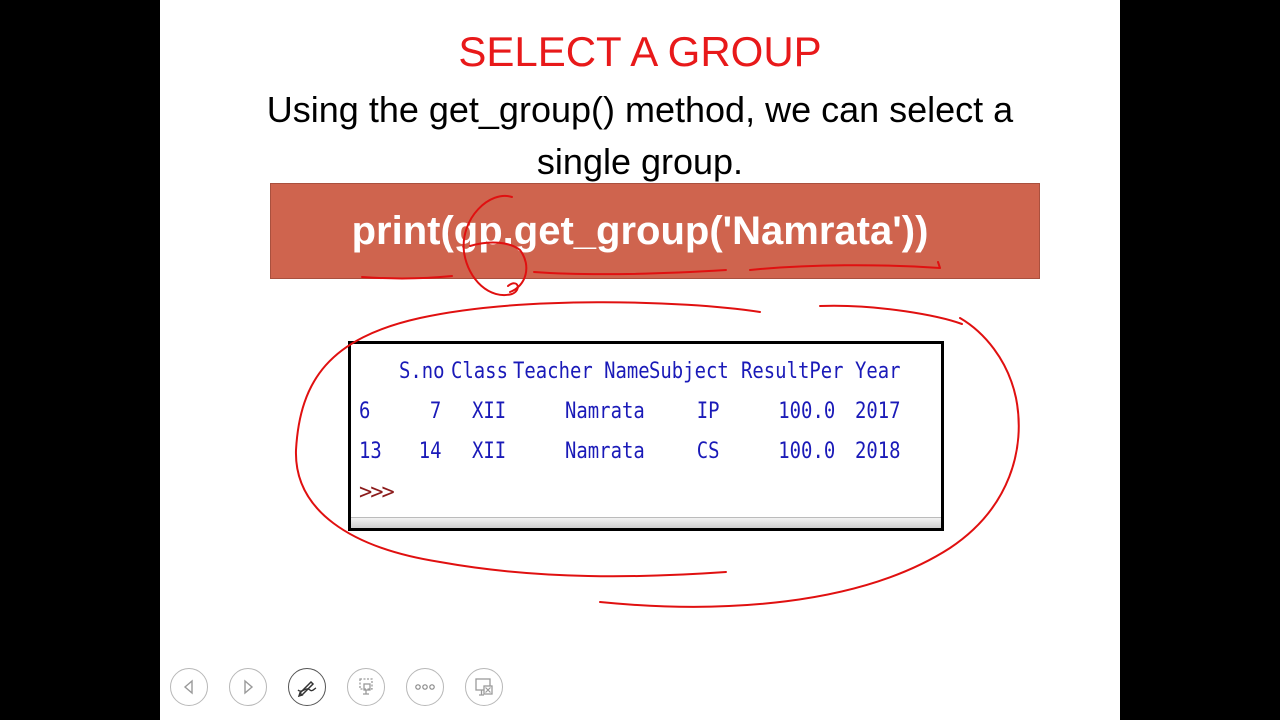 The width and height of the screenshot is (1280, 720). Describe the element at coordinates (878, 411) in the screenshot. I see `table-cell: 2017` at that location.